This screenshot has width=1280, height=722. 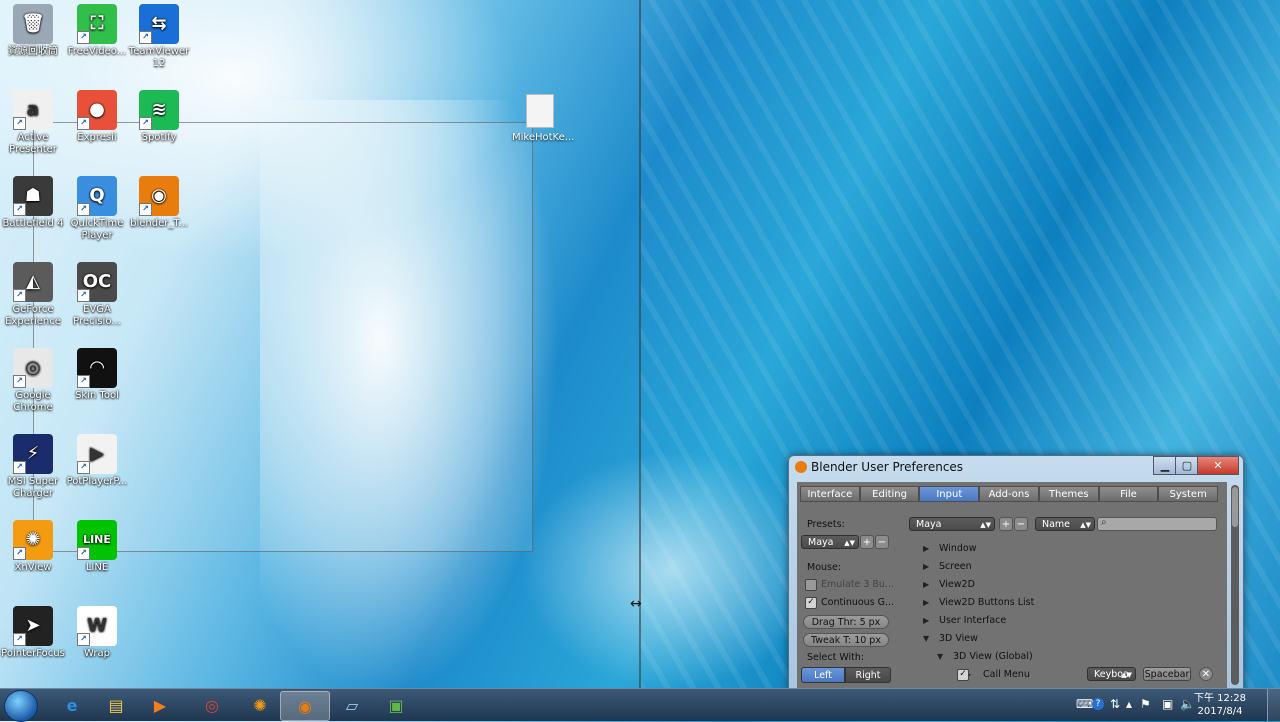 I want to click on taskbar-internet-explorer-button: e, so click(x=72, y=705).